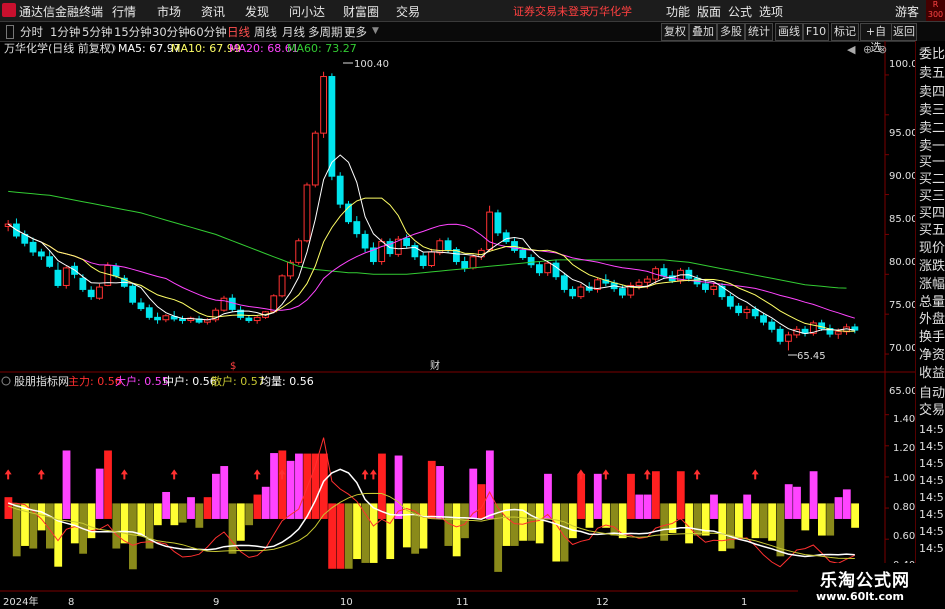 This screenshot has width=945, height=609. Describe the element at coordinates (932, 374) in the screenshot. I see `panel-item: 收益` at that location.